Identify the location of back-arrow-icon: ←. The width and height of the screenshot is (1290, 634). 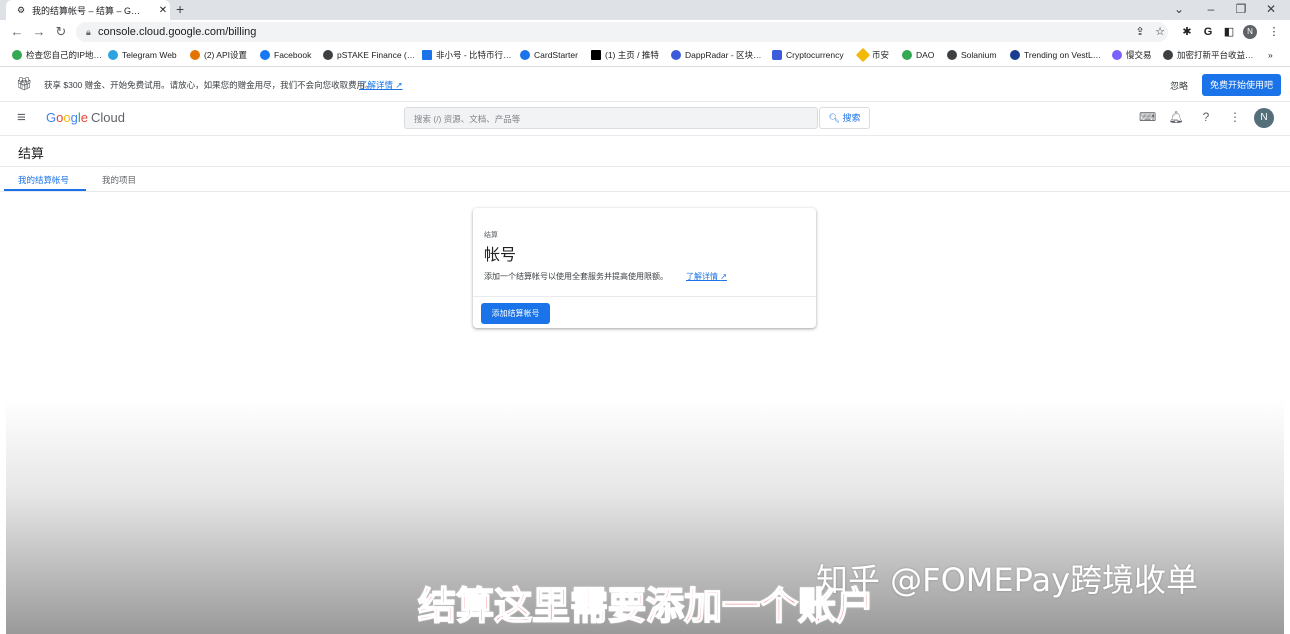
(17, 32).